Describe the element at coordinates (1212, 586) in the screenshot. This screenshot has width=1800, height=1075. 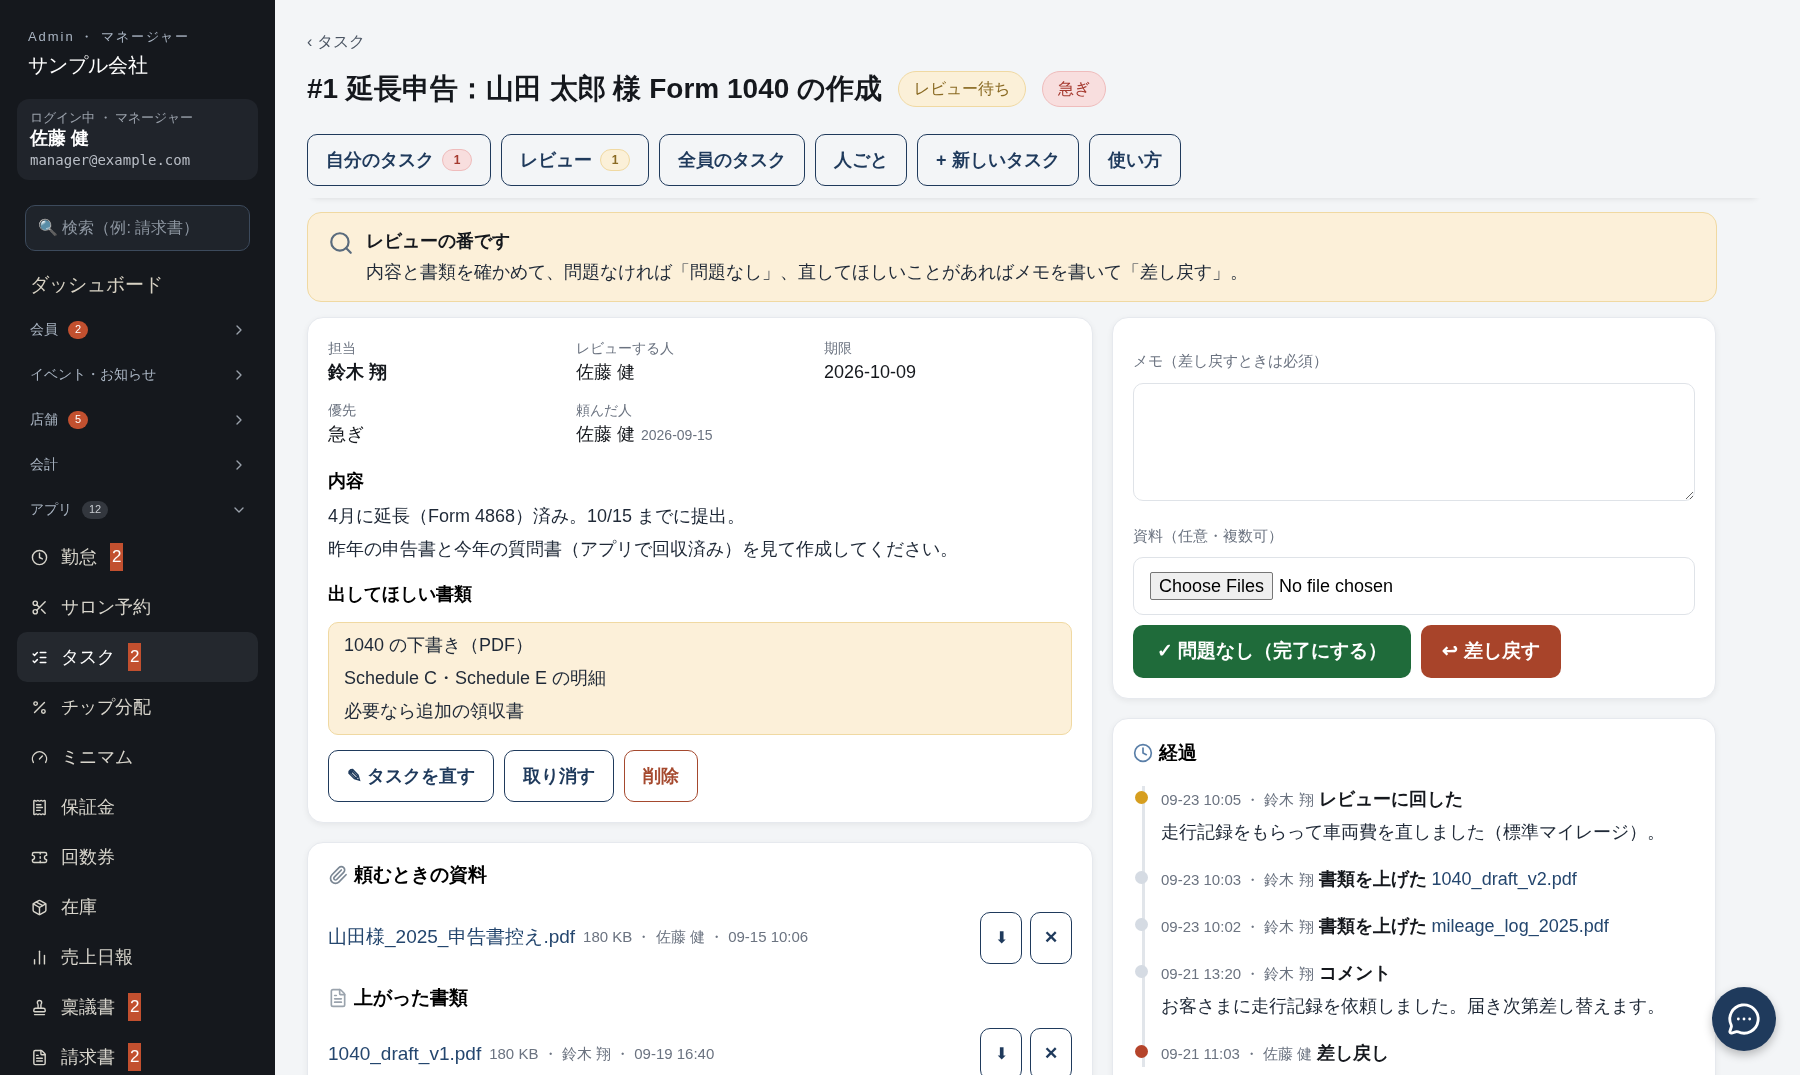
I see `choose-files-button: Choose Files` at that location.